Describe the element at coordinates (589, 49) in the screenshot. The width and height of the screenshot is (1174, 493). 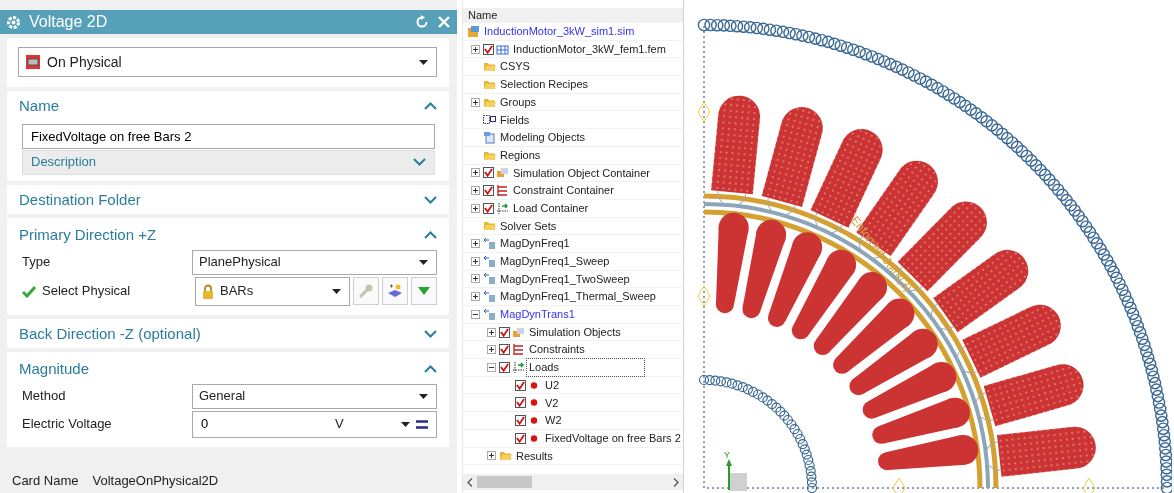
I see `tree-item: InductionMotor_3kW_fem1.fem` at that location.